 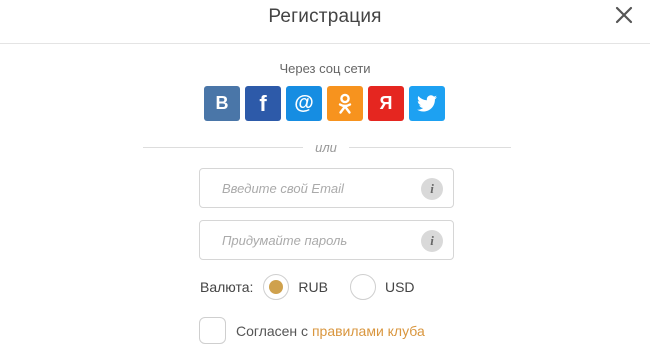 I want to click on yandex-button: Я, so click(x=386, y=103).